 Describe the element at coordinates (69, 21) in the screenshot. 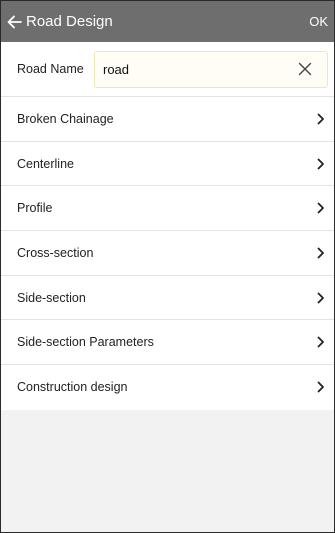

I see `page-title: Road Design` at that location.